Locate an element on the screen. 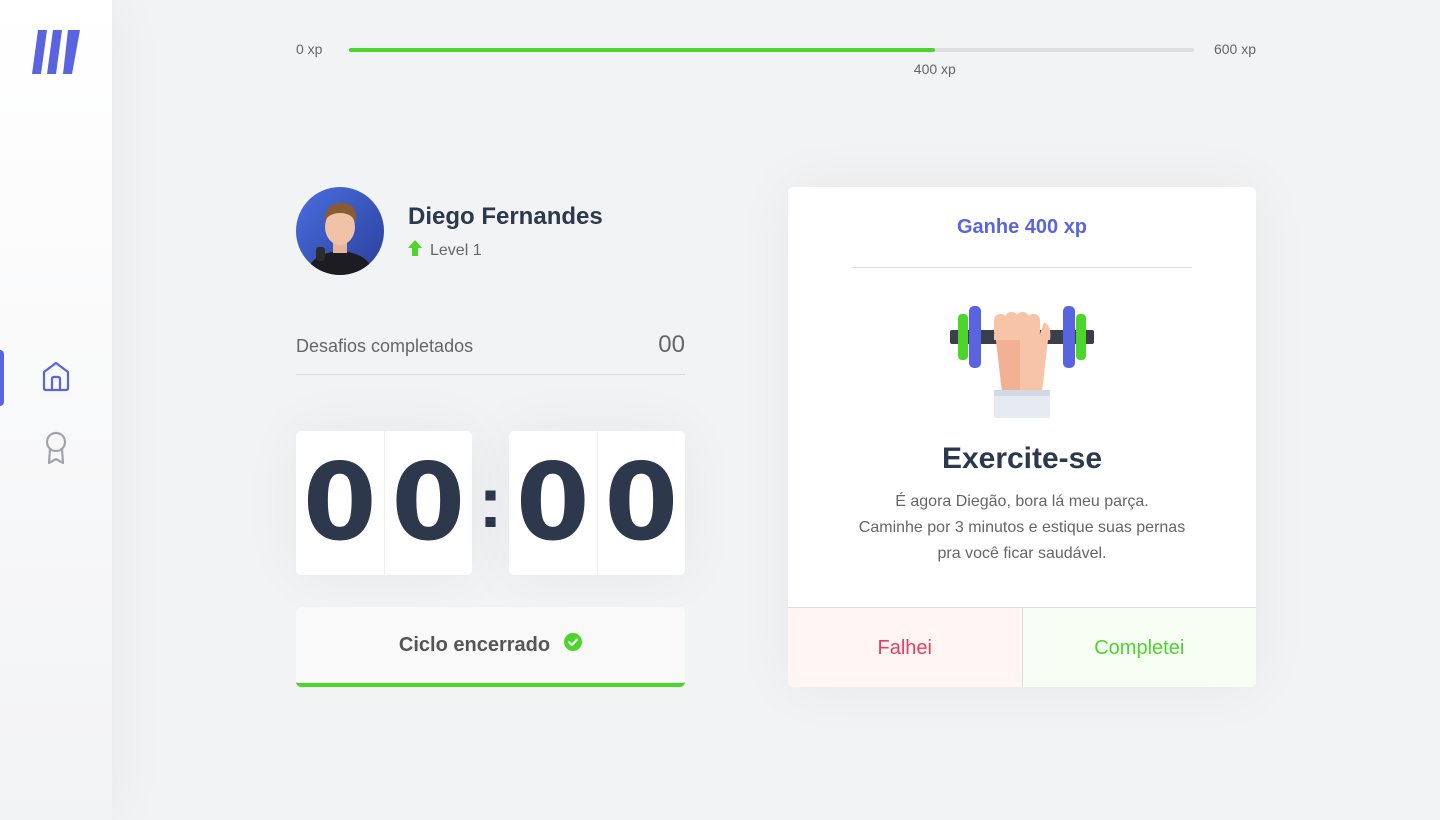 The width and height of the screenshot is (1440, 820). countdown: 0 0 is located at coordinates (490, 503).